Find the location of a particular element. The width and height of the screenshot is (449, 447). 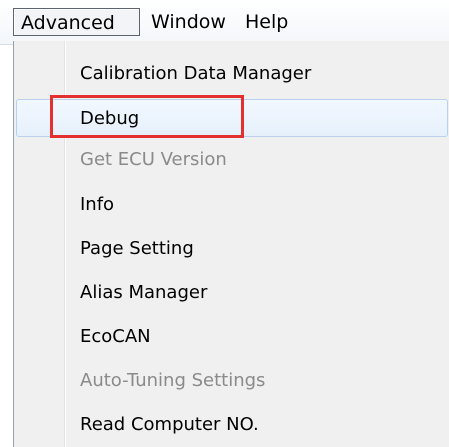

menu-advanced: Advanced is located at coordinates (76, 22).